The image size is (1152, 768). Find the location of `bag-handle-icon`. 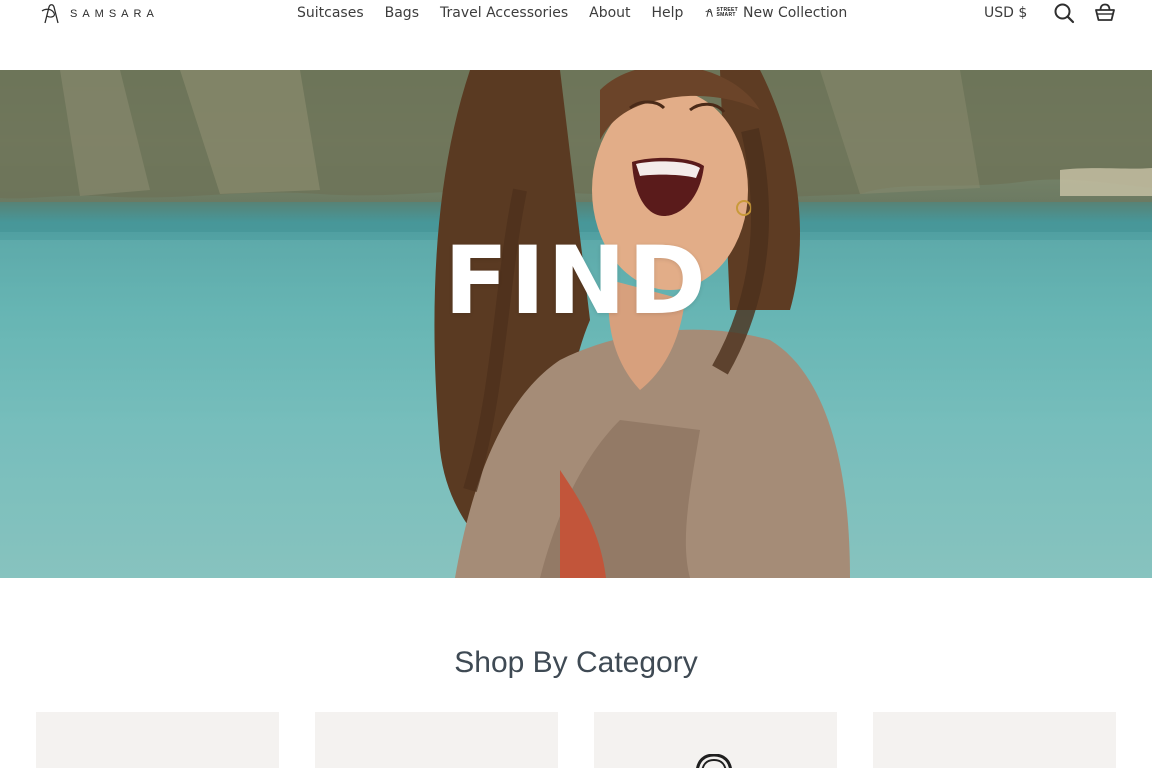

bag-handle-icon is located at coordinates (714, 761).